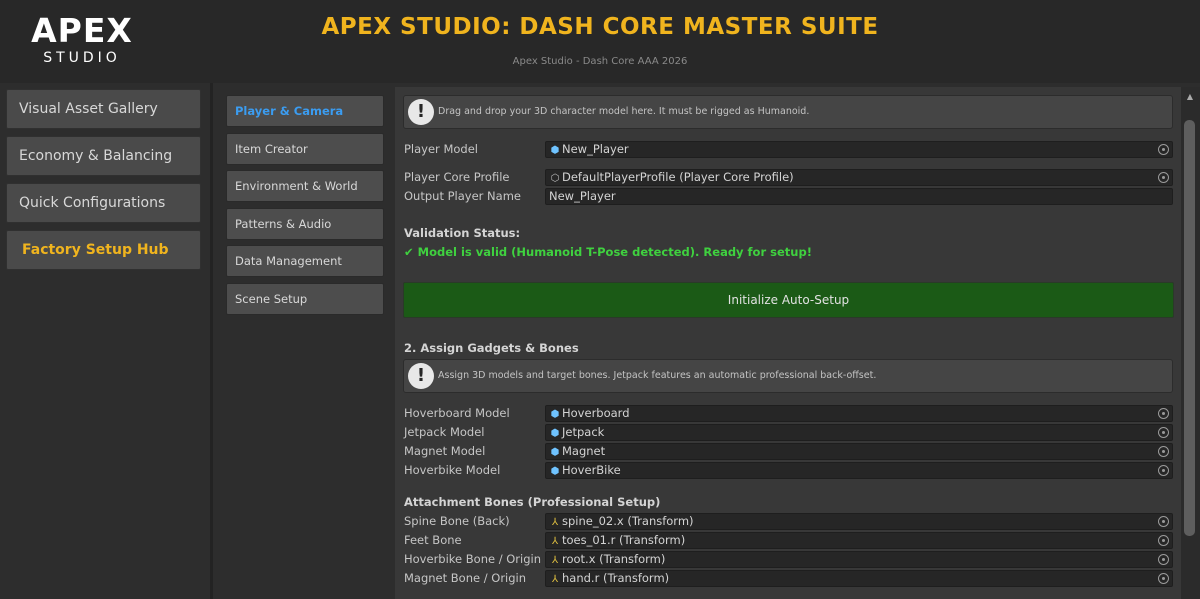 Image resolution: width=1200 pixels, height=599 pixels. I want to click on magnet-model-label: Magnet Model, so click(445, 451).